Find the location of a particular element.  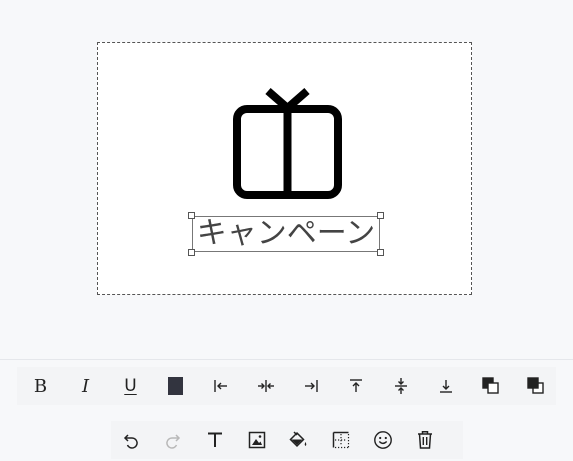

background-pattern-button is located at coordinates (341, 440).